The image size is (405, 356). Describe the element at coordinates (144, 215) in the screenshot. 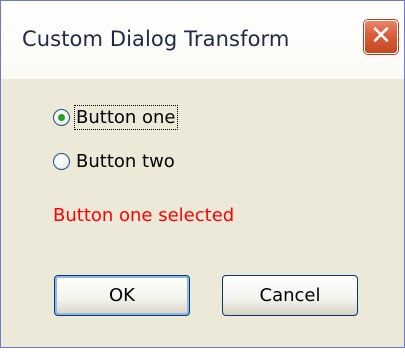

I see `selection-status-text: Button one selected` at that location.